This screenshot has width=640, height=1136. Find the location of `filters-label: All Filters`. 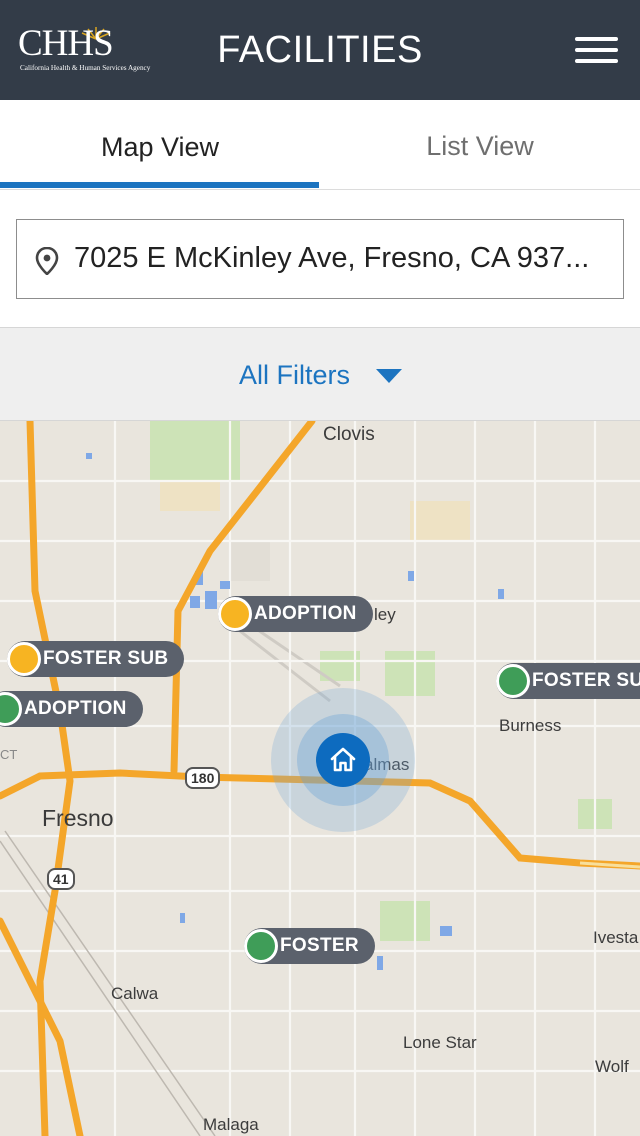

filters-label: All Filters is located at coordinates (295, 375).